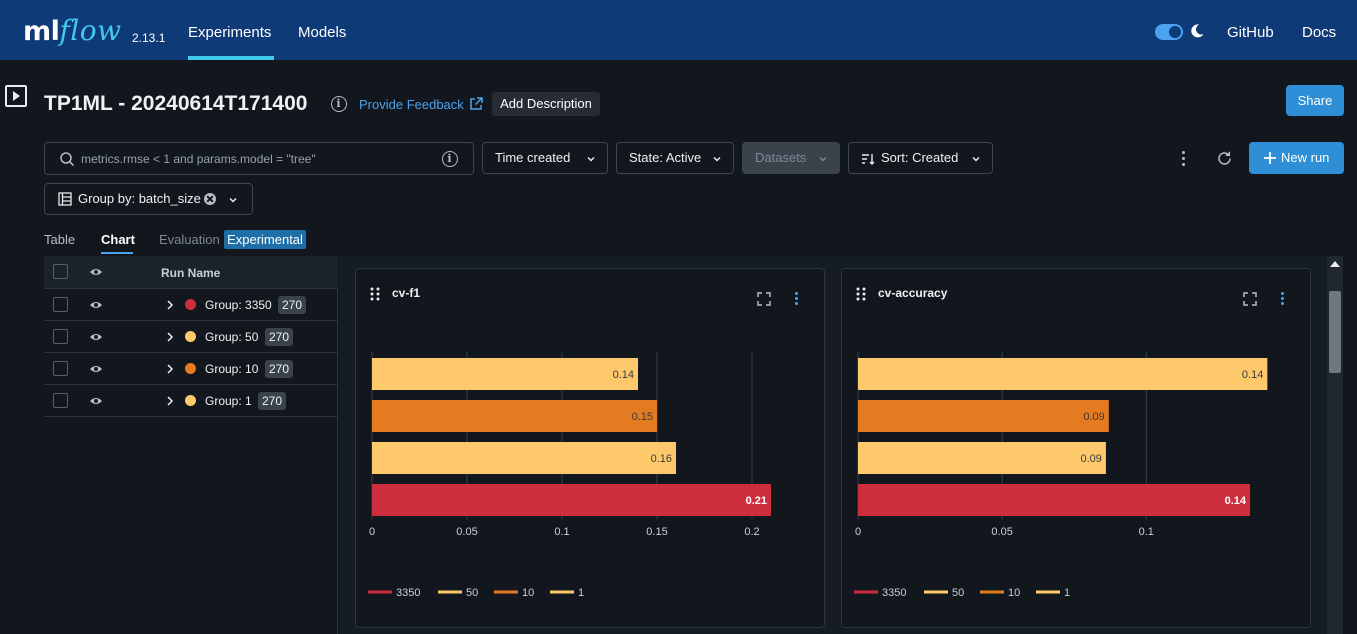 The image size is (1357, 634). Describe the element at coordinates (339, 104) in the screenshot. I see `info-icon` at that location.